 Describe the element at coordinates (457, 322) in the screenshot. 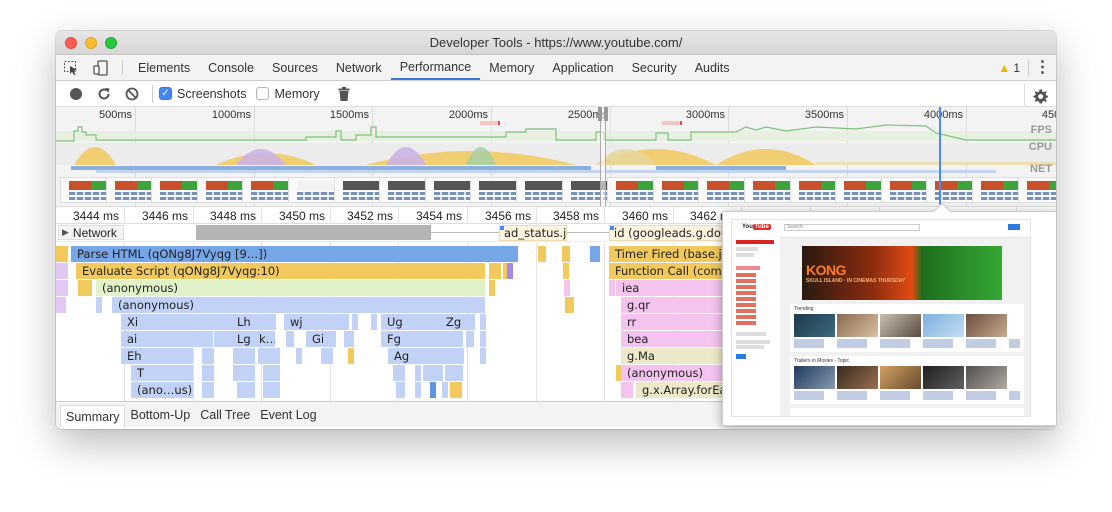

I see `flame-event: Zg` at that location.